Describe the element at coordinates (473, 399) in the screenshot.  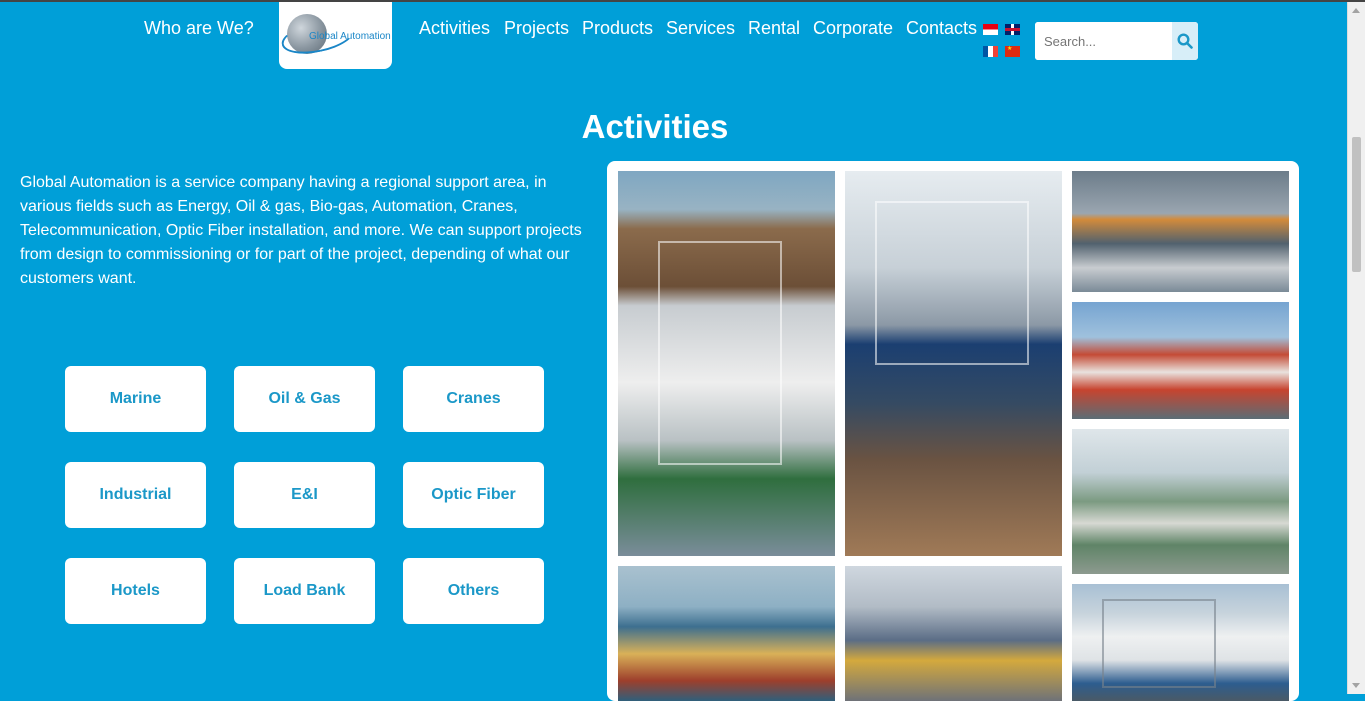
I see `category-cranes-button: Cranes` at that location.